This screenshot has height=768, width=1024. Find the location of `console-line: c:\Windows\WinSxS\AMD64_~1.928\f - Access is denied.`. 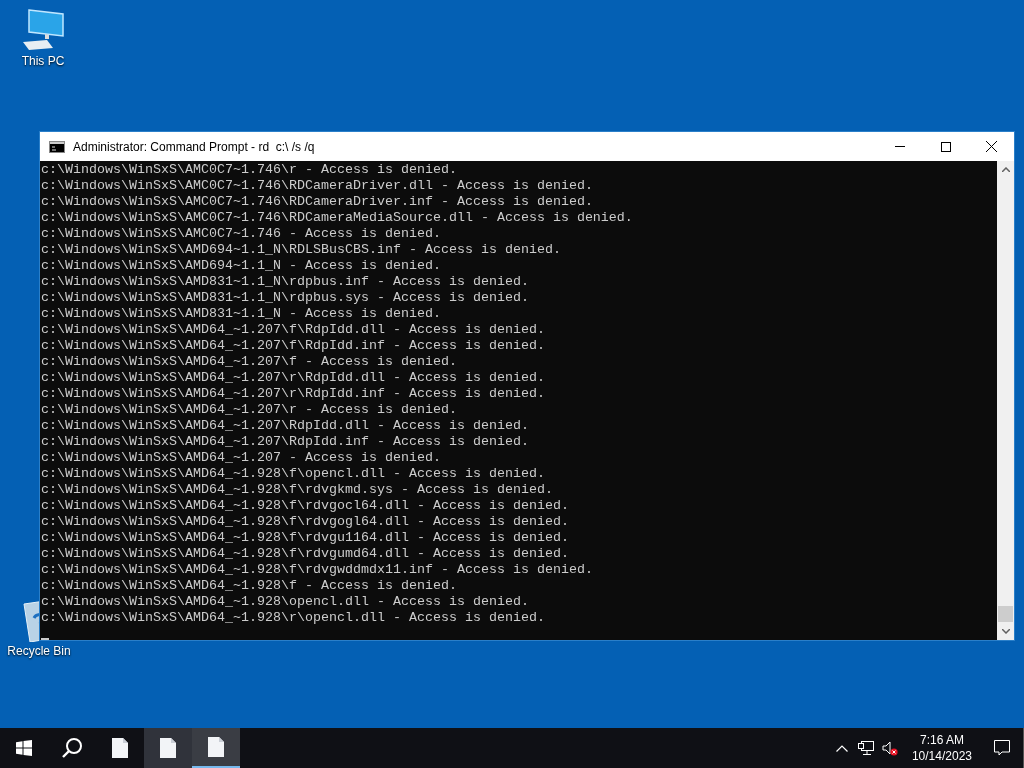

console-line: c:\Windows\WinSxS\AMD64_~1.928\f - Access is denied. is located at coordinates (249, 586).